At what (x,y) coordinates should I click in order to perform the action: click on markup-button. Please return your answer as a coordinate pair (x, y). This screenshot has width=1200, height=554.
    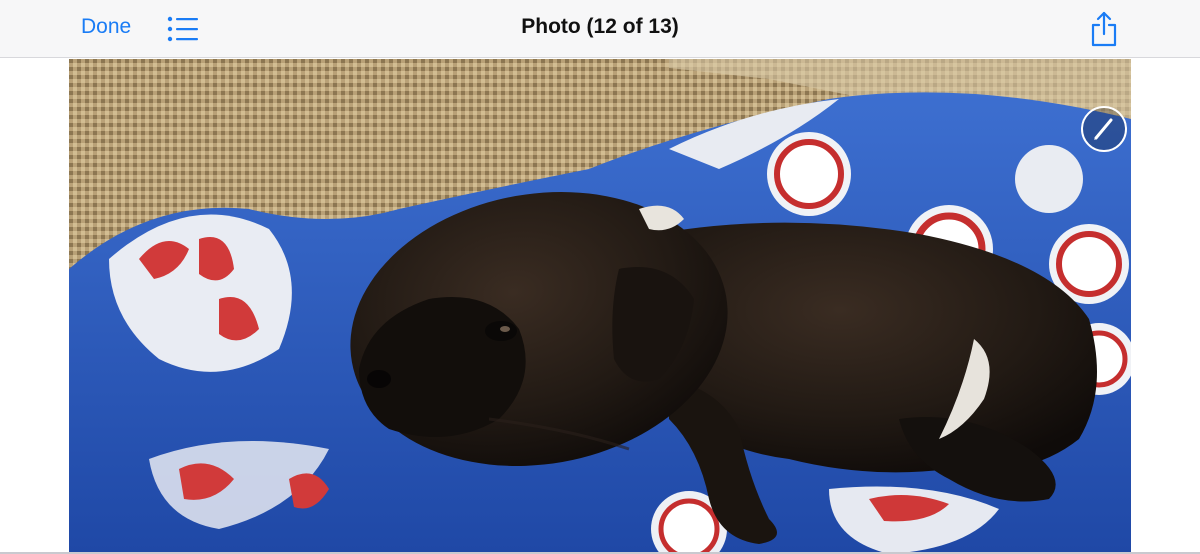
    Looking at the image, I should click on (1104, 129).